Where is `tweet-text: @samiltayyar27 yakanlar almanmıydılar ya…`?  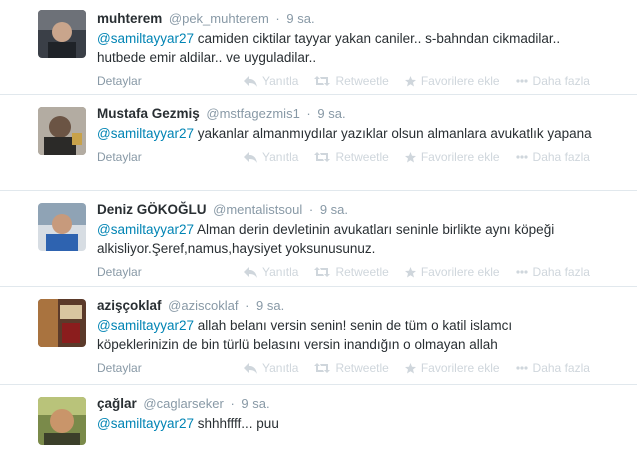 tweet-text: @samiltayyar27 yakanlar almanmıydılar ya… is located at coordinates (347, 133).